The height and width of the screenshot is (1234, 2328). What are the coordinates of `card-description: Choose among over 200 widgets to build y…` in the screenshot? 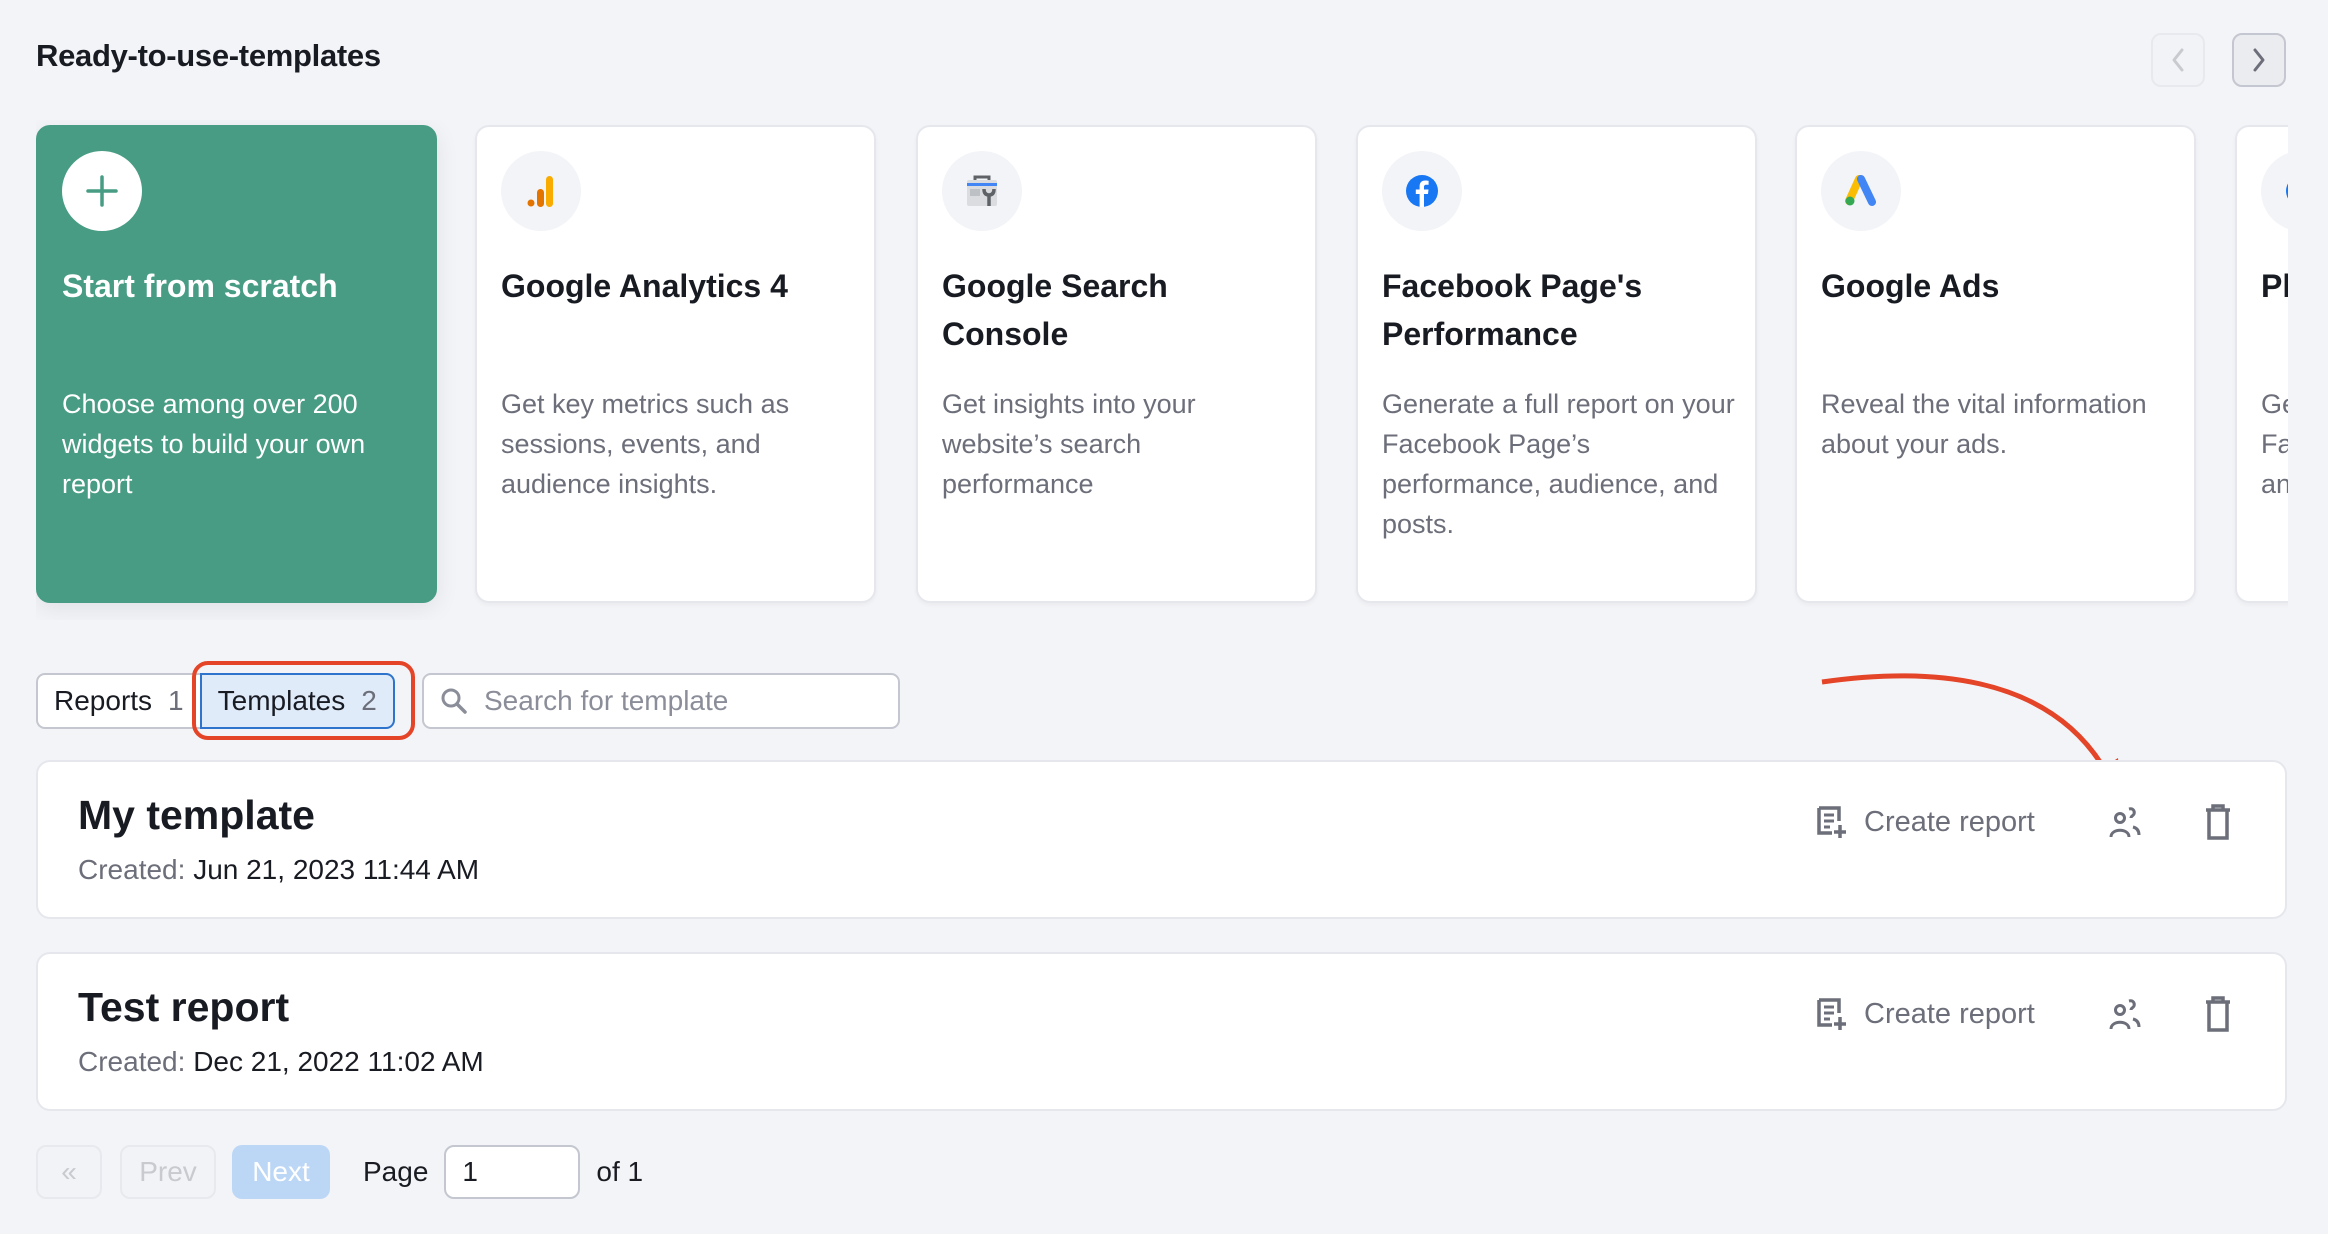 It's located at (214, 444).